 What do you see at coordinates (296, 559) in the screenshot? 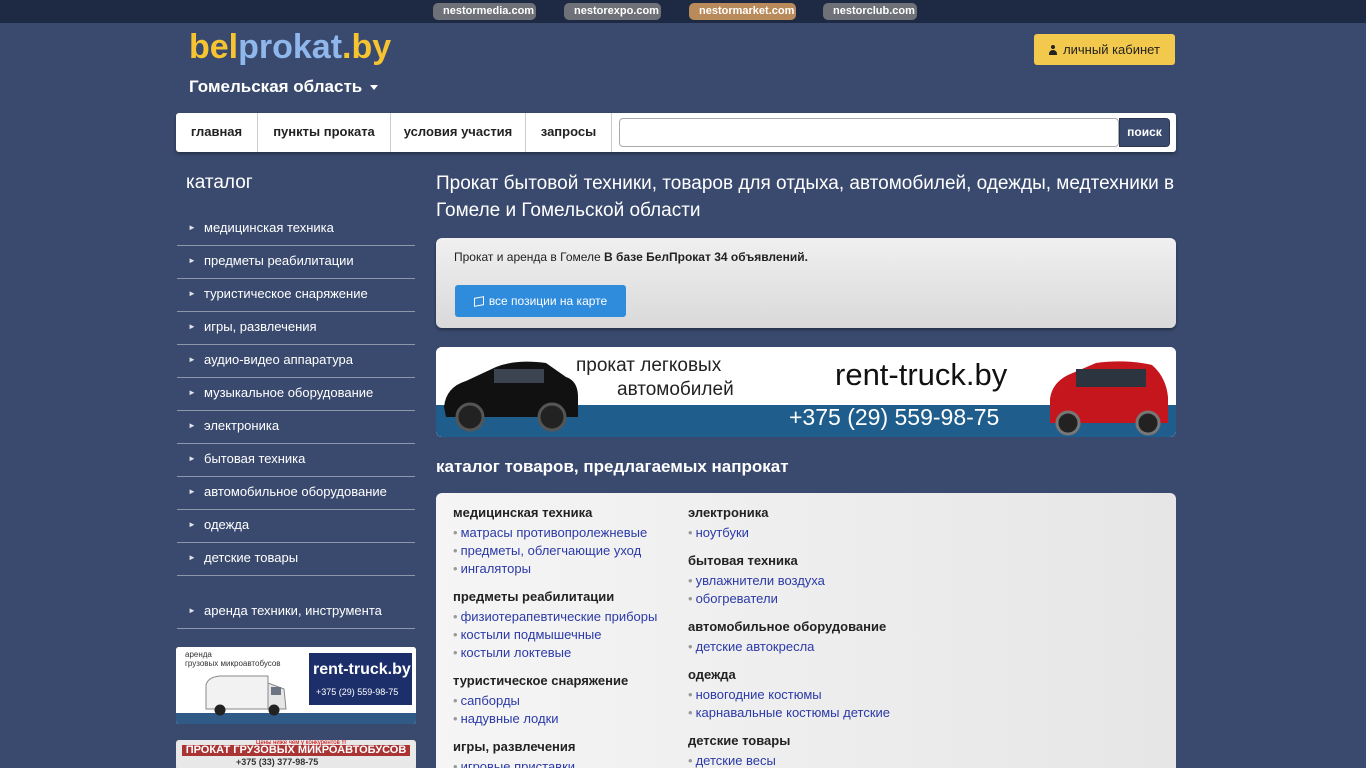
I see `sidebar-item-children: ► детские товары` at bounding box center [296, 559].